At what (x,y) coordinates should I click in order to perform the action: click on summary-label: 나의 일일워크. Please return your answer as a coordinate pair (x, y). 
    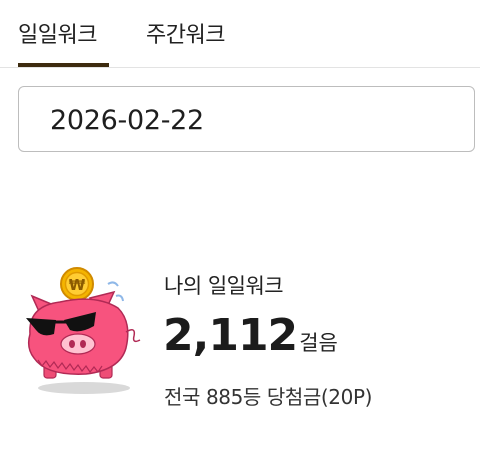
    Looking at the image, I should click on (224, 286).